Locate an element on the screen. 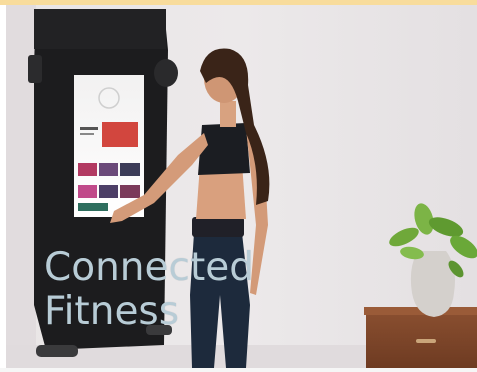 Image resolution: width=477 pixels, height=372 pixels. caption: Connected Fitness is located at coordinates (149, 290).